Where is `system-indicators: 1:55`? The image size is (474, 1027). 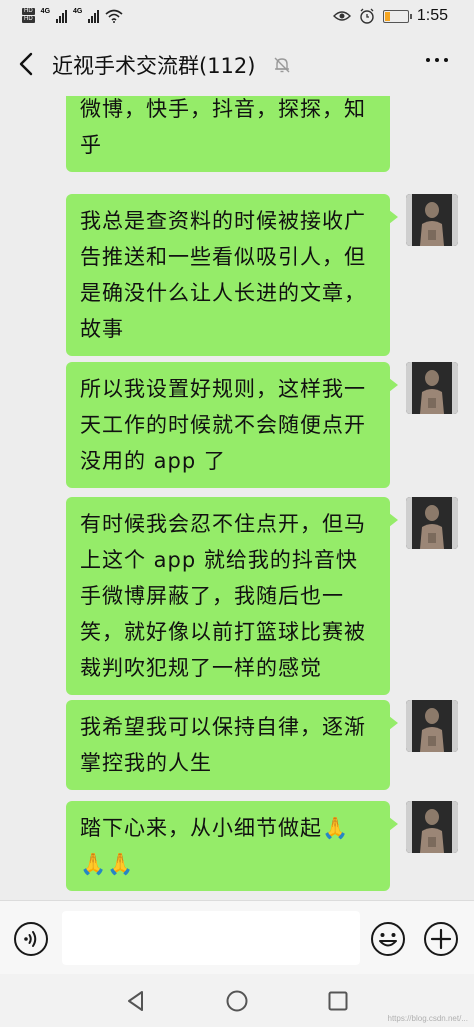 system-indicators: 1:55 is located at coordinates (390, 16).